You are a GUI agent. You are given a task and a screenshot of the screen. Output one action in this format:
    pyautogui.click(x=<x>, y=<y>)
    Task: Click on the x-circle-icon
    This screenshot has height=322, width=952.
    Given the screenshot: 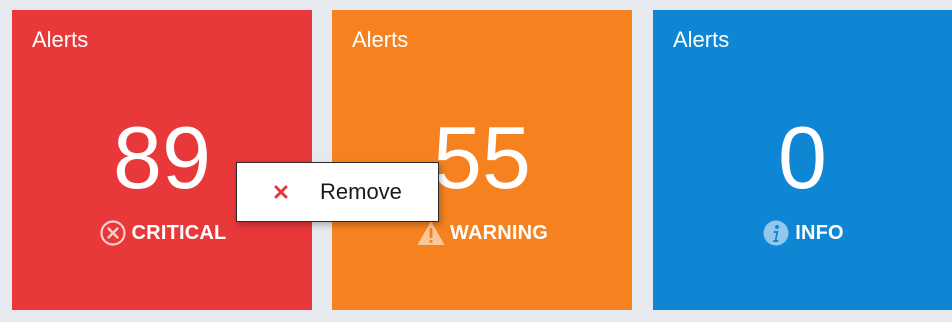 What is the action you would take?
    pyautogui.click(x=113, y=233)
    